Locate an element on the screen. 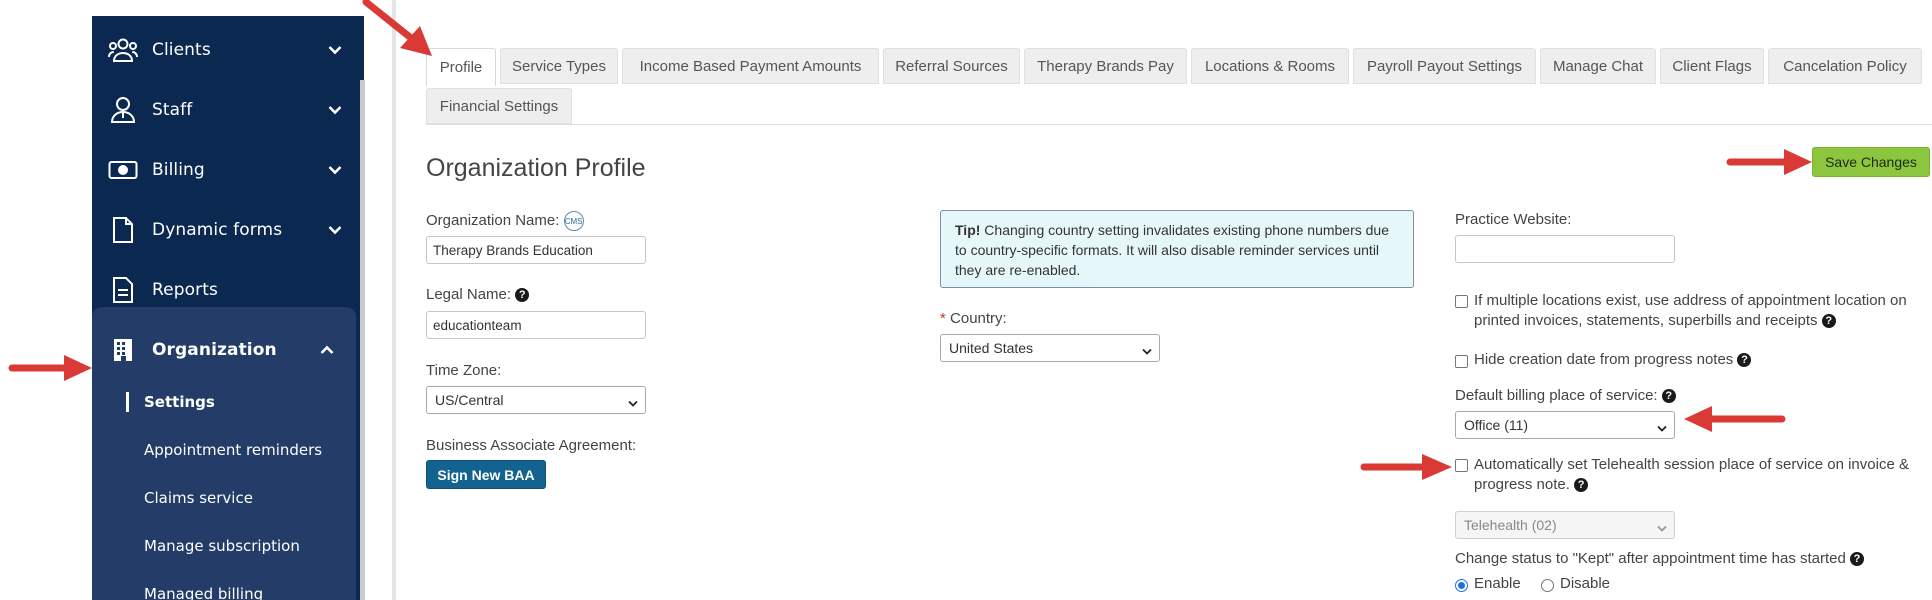  legal-name-label: Legal Name: is located at coordinates (469, 294).